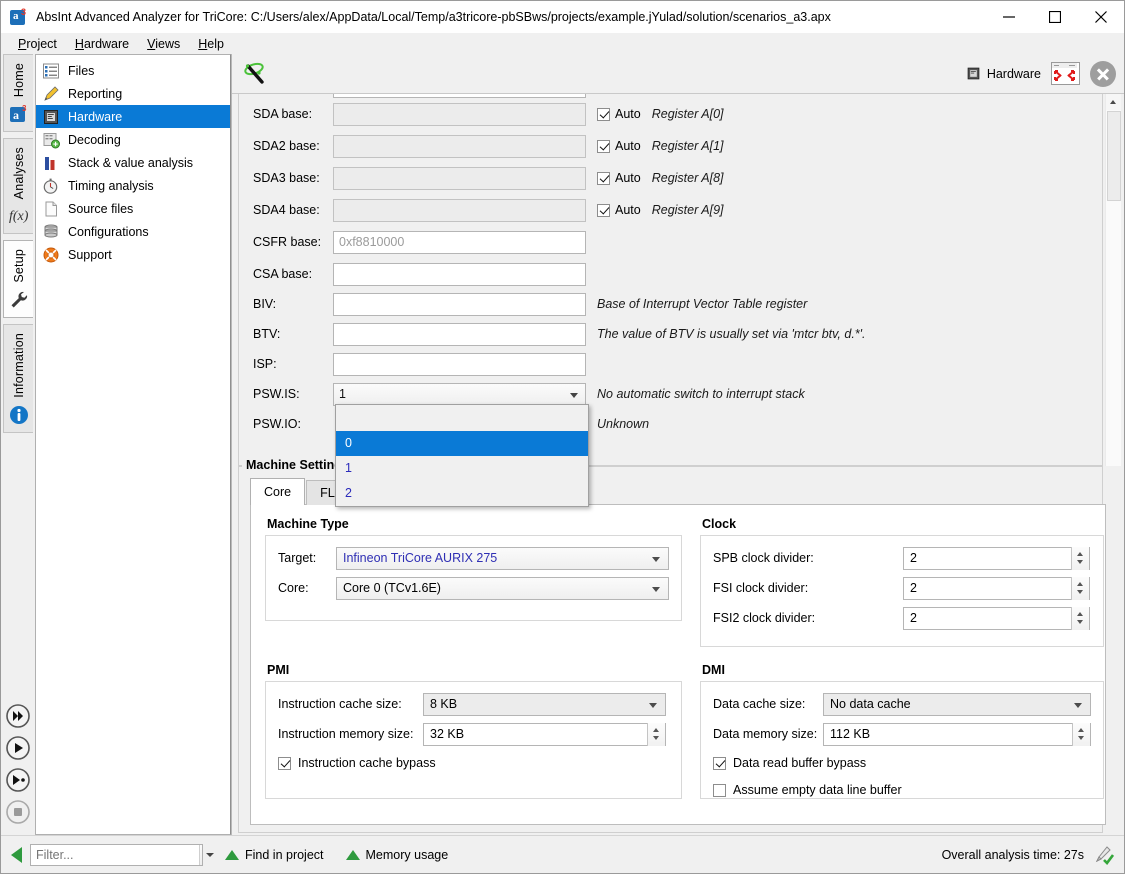 The height and width of the screenshot is (874, 1125). Describe the element at coordinates (996, 558) in the screenshot. I see `spb-clock-spinner: 2` at that location.